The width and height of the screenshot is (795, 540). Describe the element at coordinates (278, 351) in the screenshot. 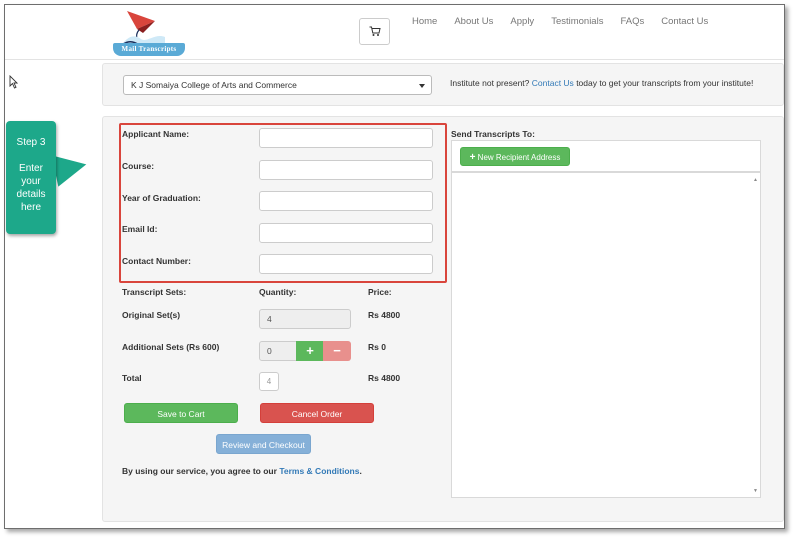

I see `additional-sets-qty: 0` at that location.